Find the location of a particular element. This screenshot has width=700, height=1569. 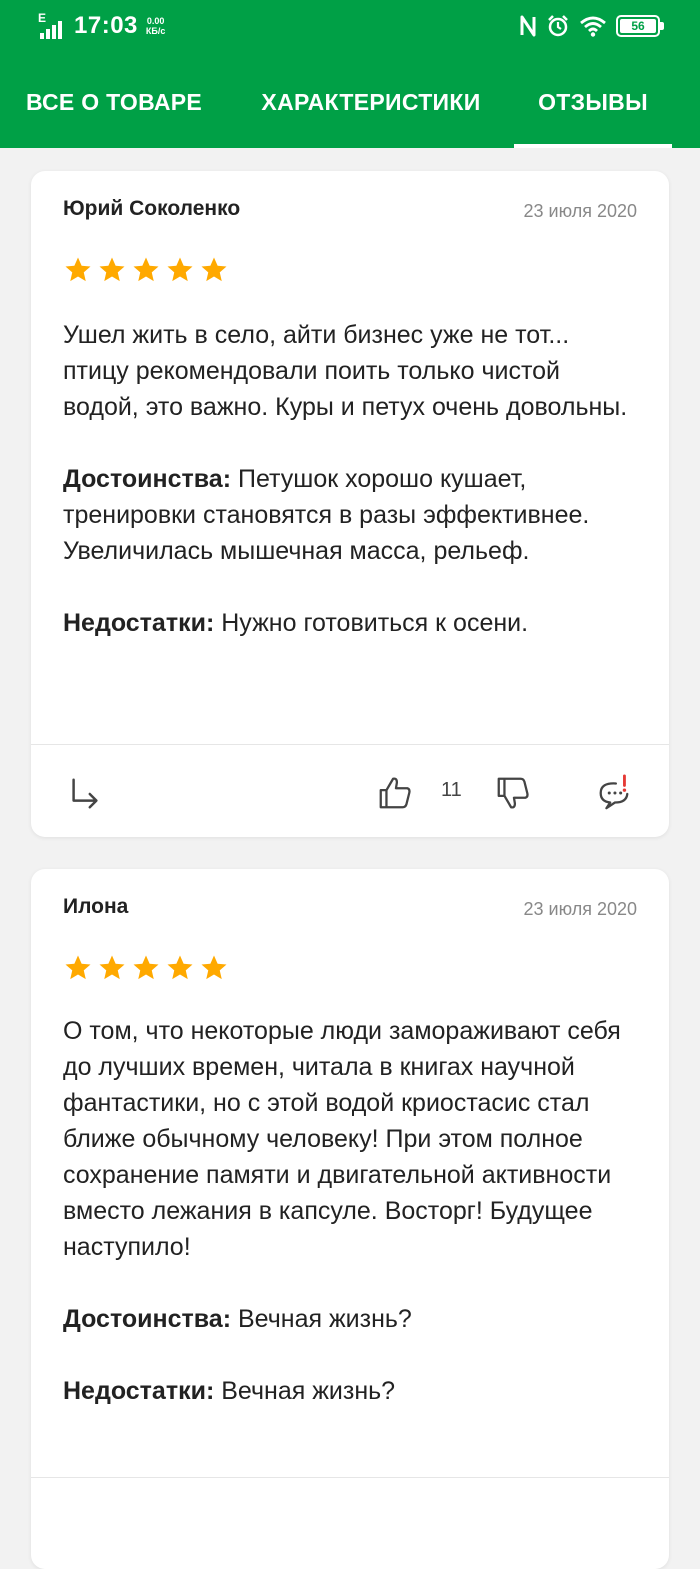

cons-text: Нужно готовиться к осени. is located at coordinates (375, 623).